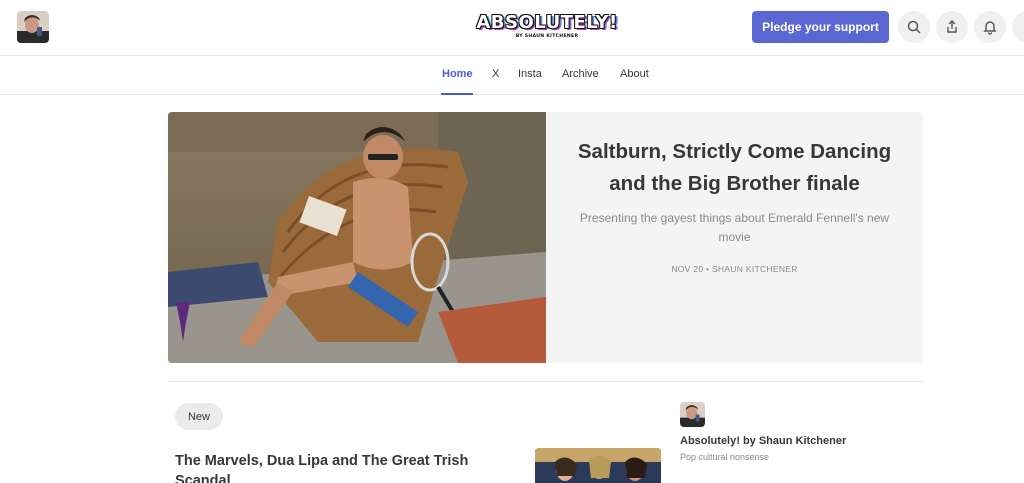 This screenshot has width=1024, height=483. I want to click on nav-active-indicator, so click(457, 94).